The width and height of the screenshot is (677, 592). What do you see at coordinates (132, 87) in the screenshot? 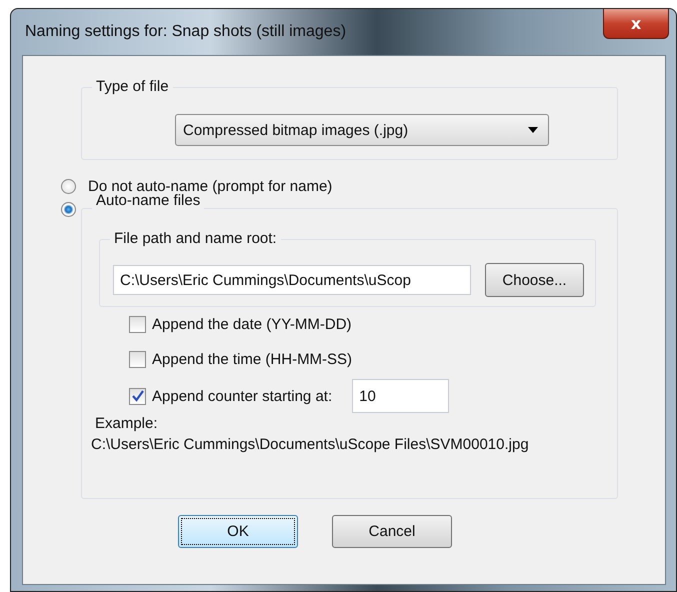
I see `group-label: Type of file` at bounding box center [132, 87].